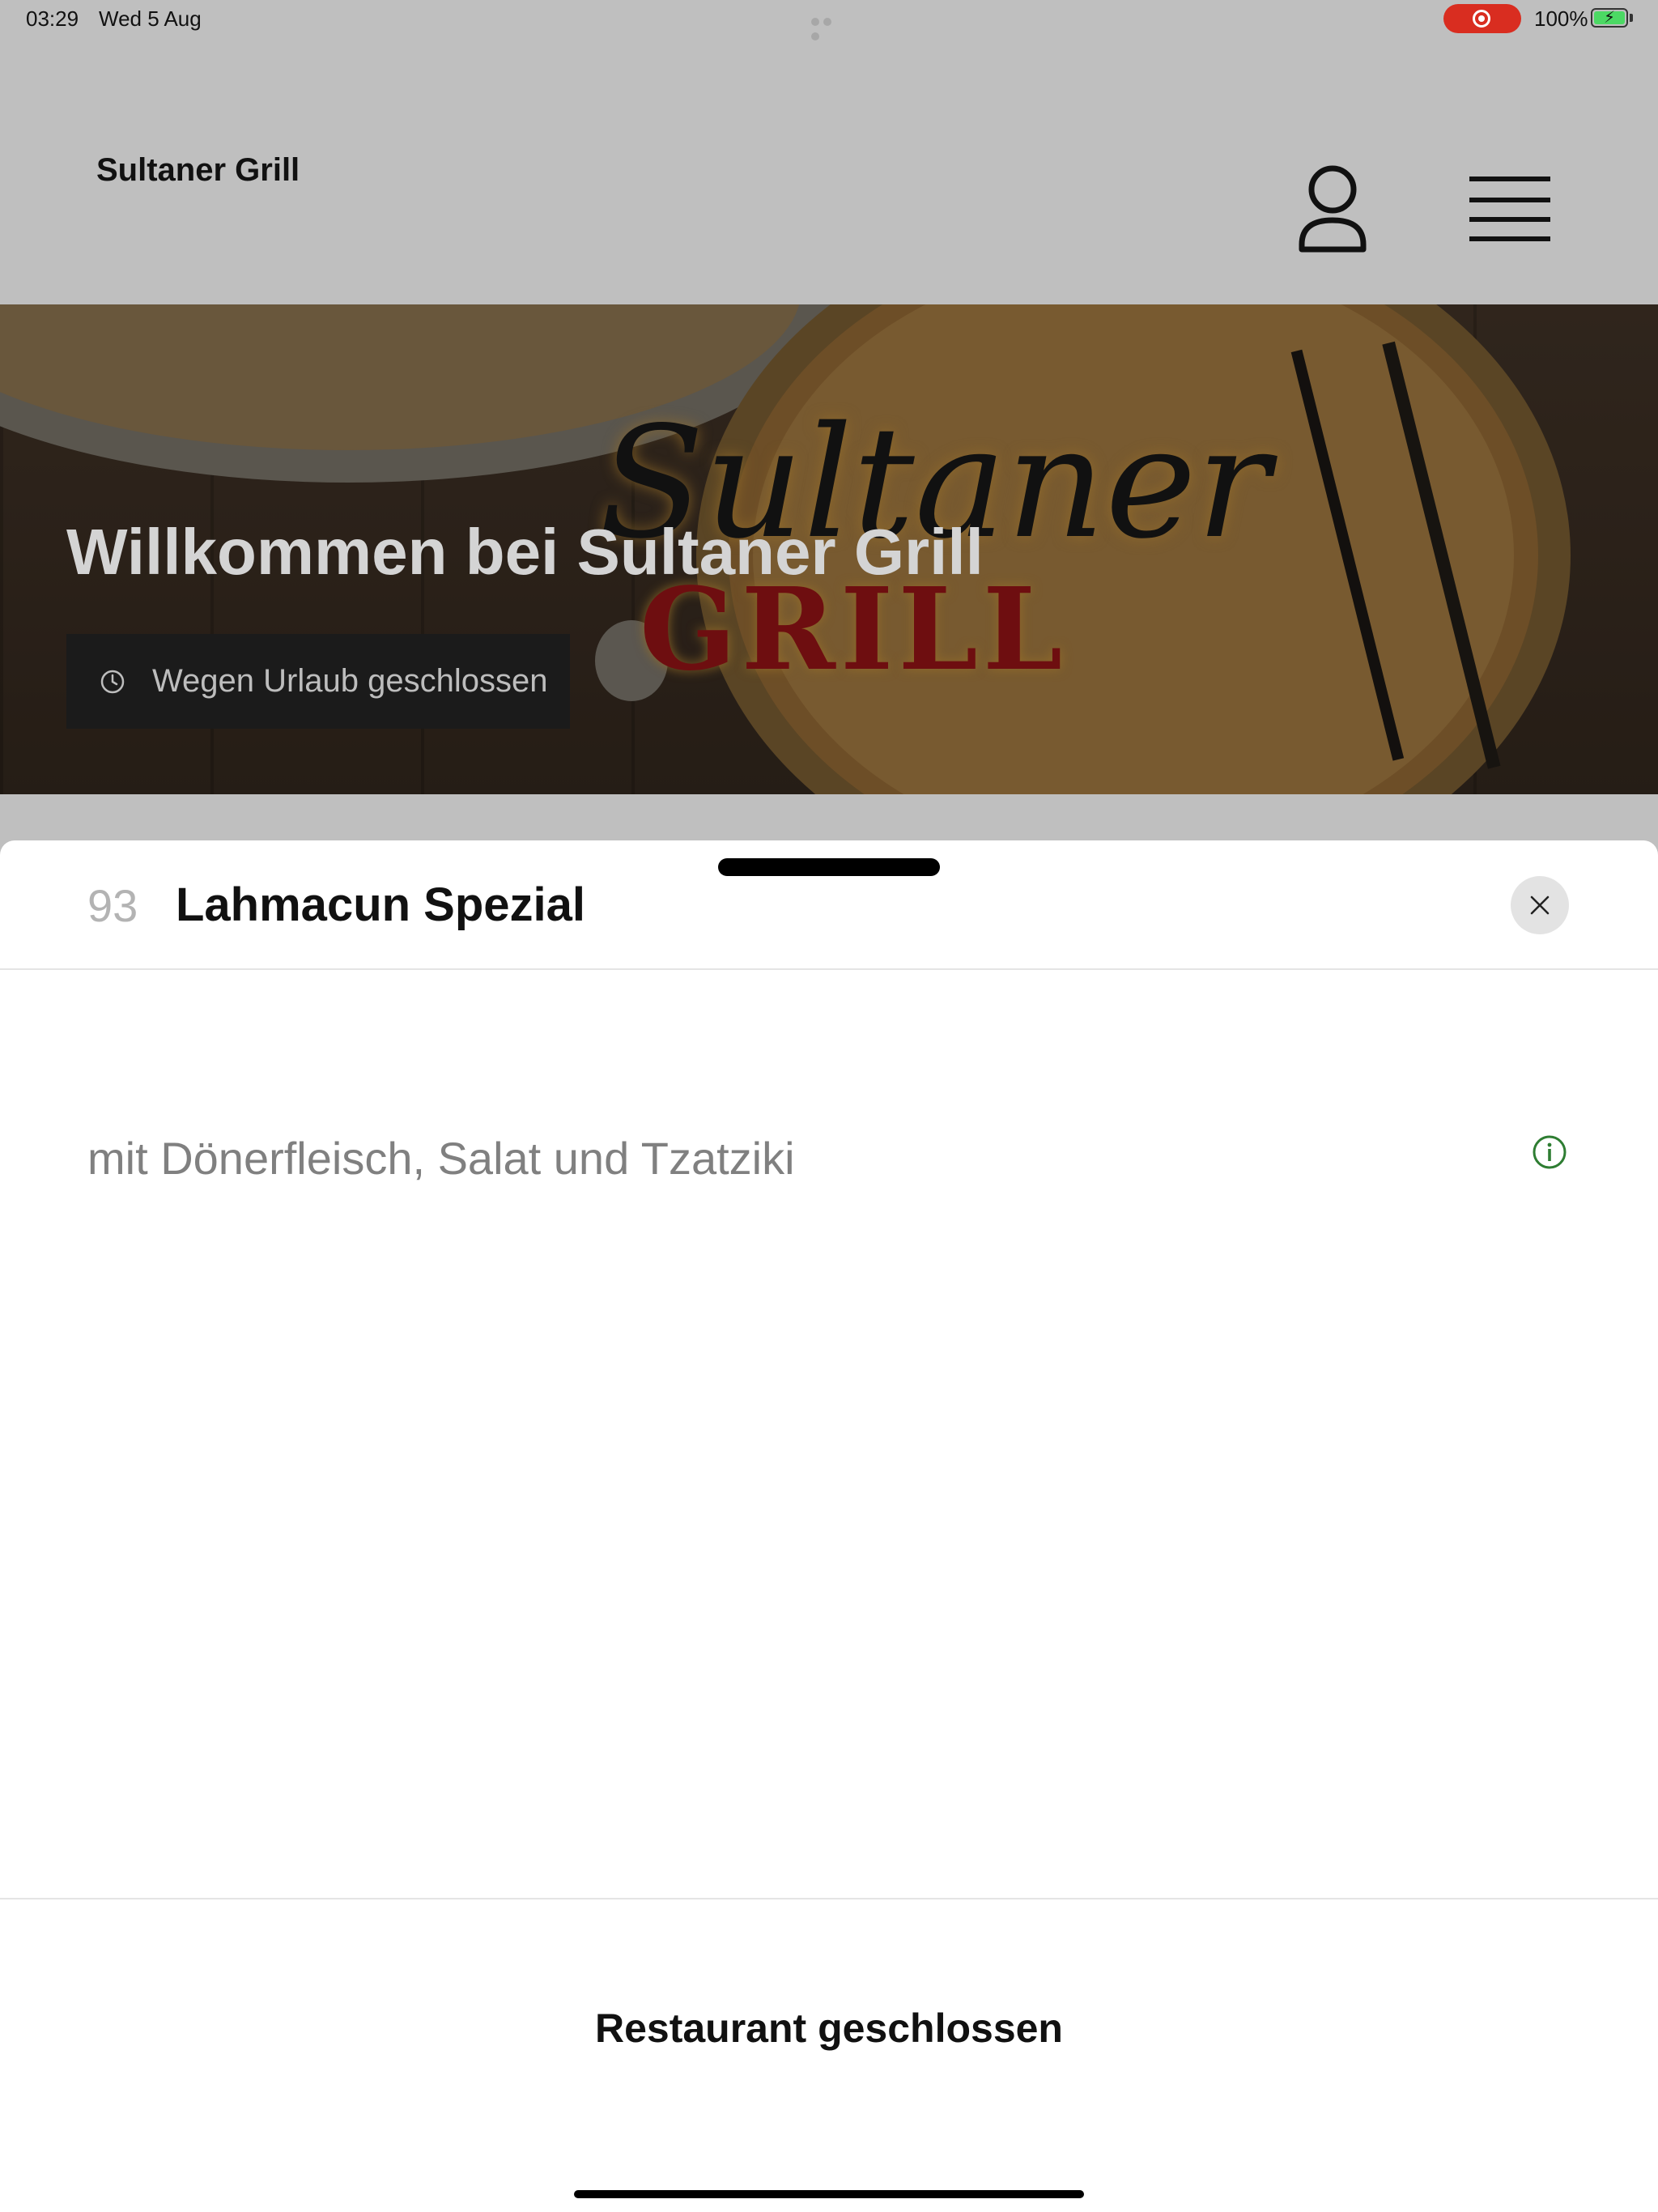 The image size is (1658, 2212). I want to click on info-button, so click(1549, 1152).